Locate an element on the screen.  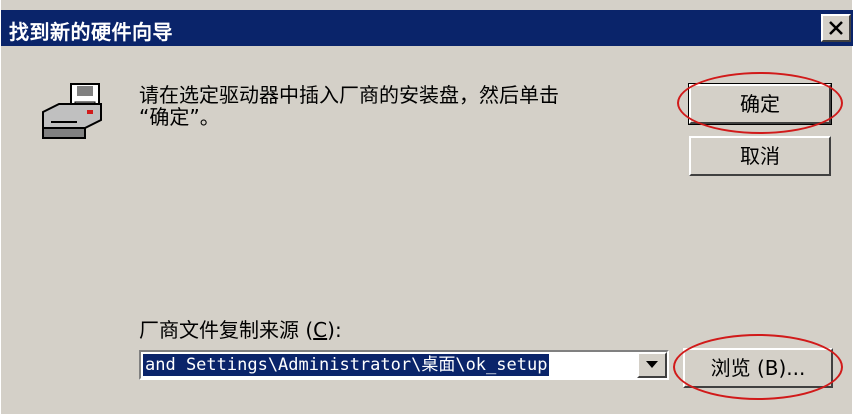
browse-button-label: 浏览 is located at coordinates (730, 368).